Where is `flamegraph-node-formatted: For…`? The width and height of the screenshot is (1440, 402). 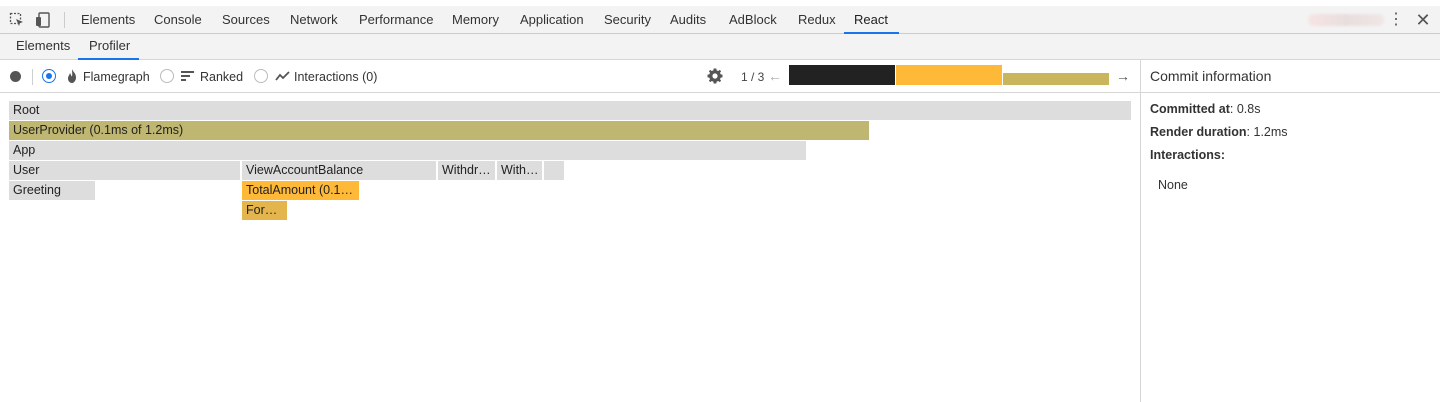
flamegraph-node-formatted: For… is located at coordinates (264, 210).